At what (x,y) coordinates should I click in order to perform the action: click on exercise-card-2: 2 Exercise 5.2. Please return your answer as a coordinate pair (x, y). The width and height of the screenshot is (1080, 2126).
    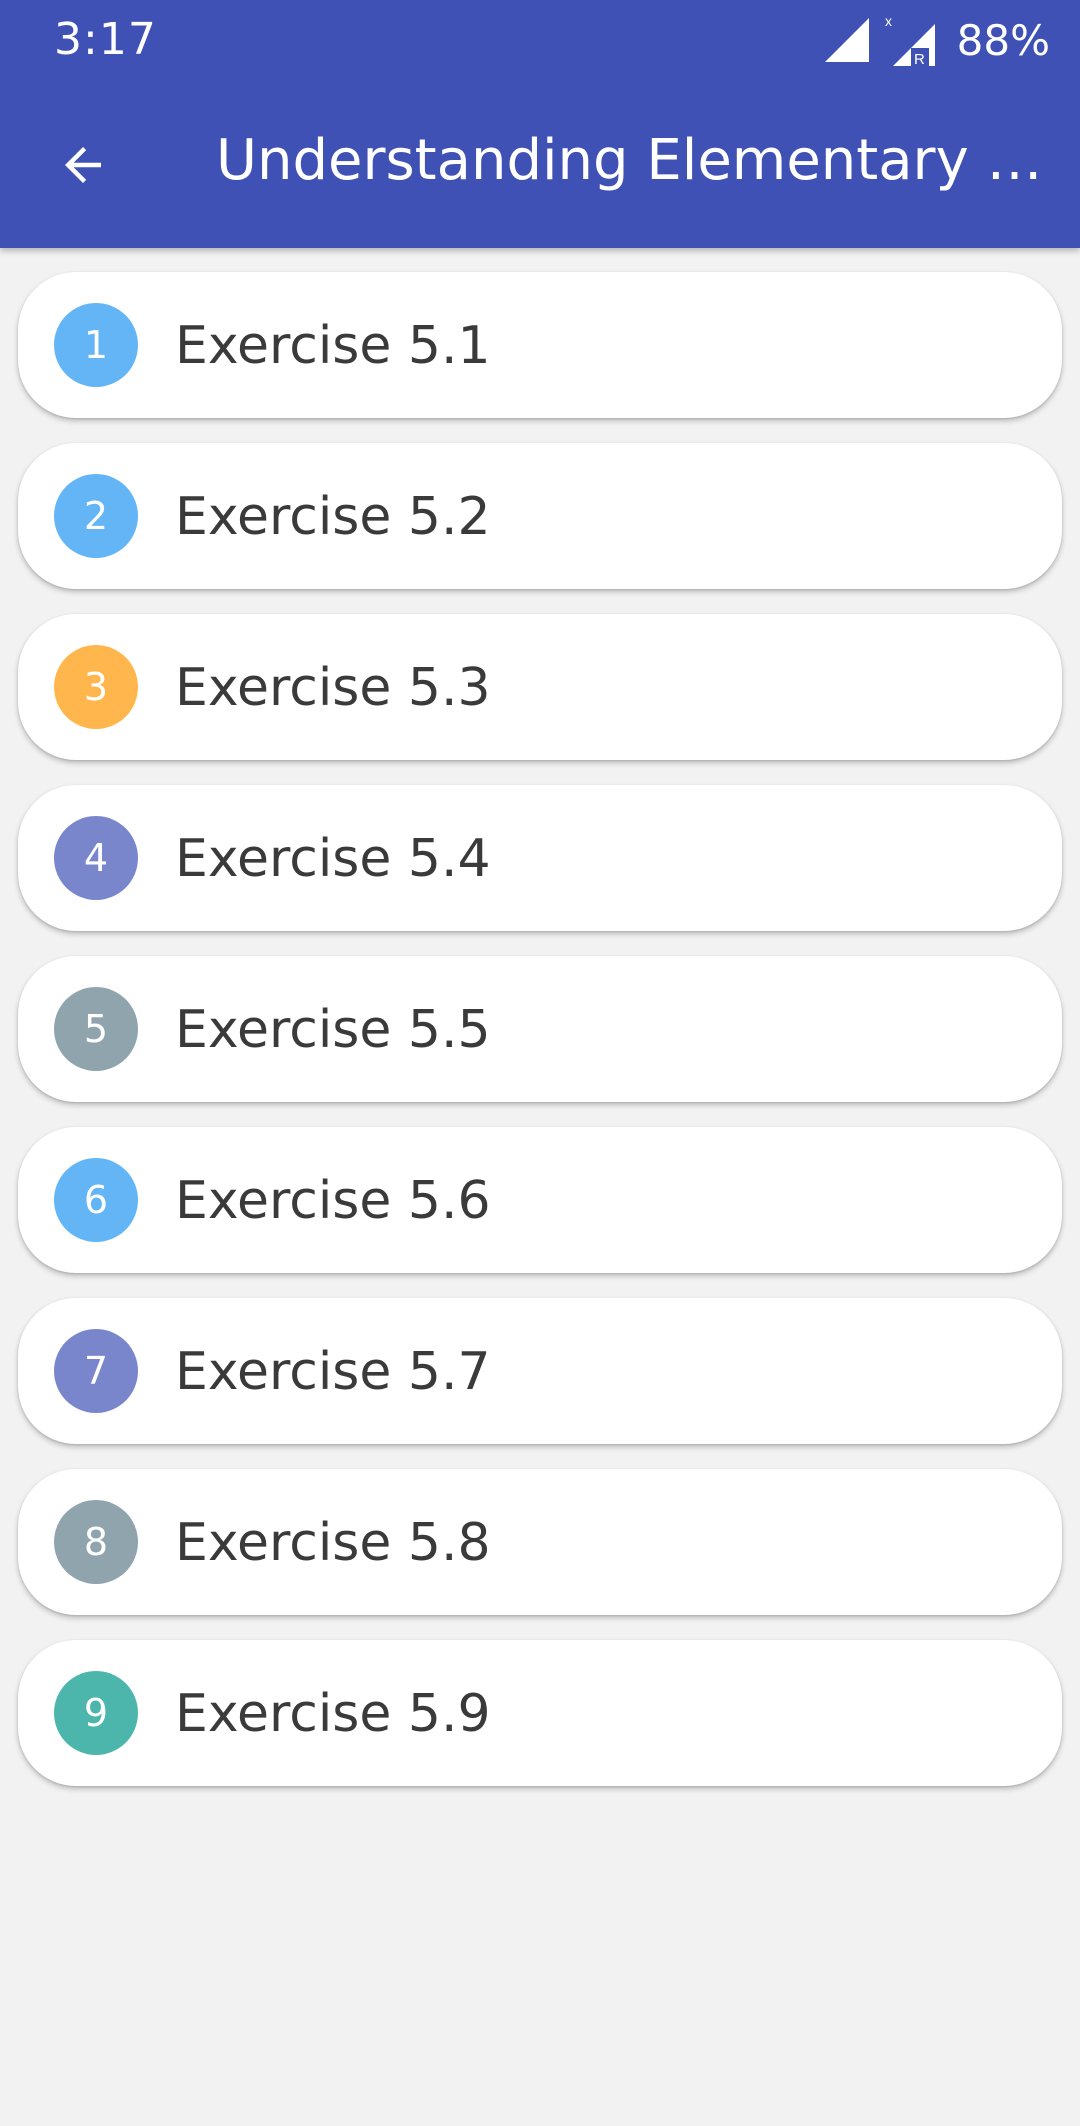
    Looking at the image, I should click on (540, 516).